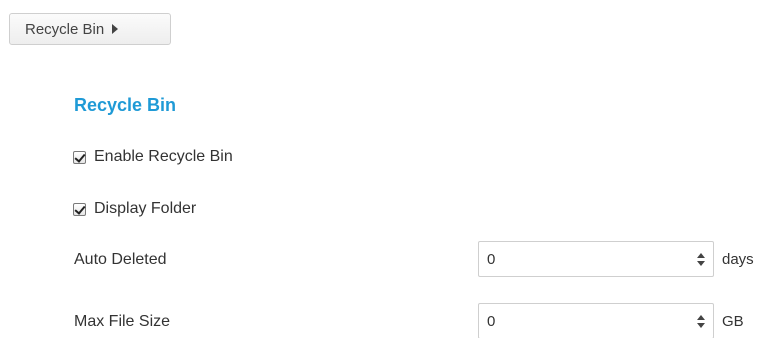 This screenshot has height=338, width=763. I want to click on breadcrumb-label: Recycle Bin, so click(65, 29).